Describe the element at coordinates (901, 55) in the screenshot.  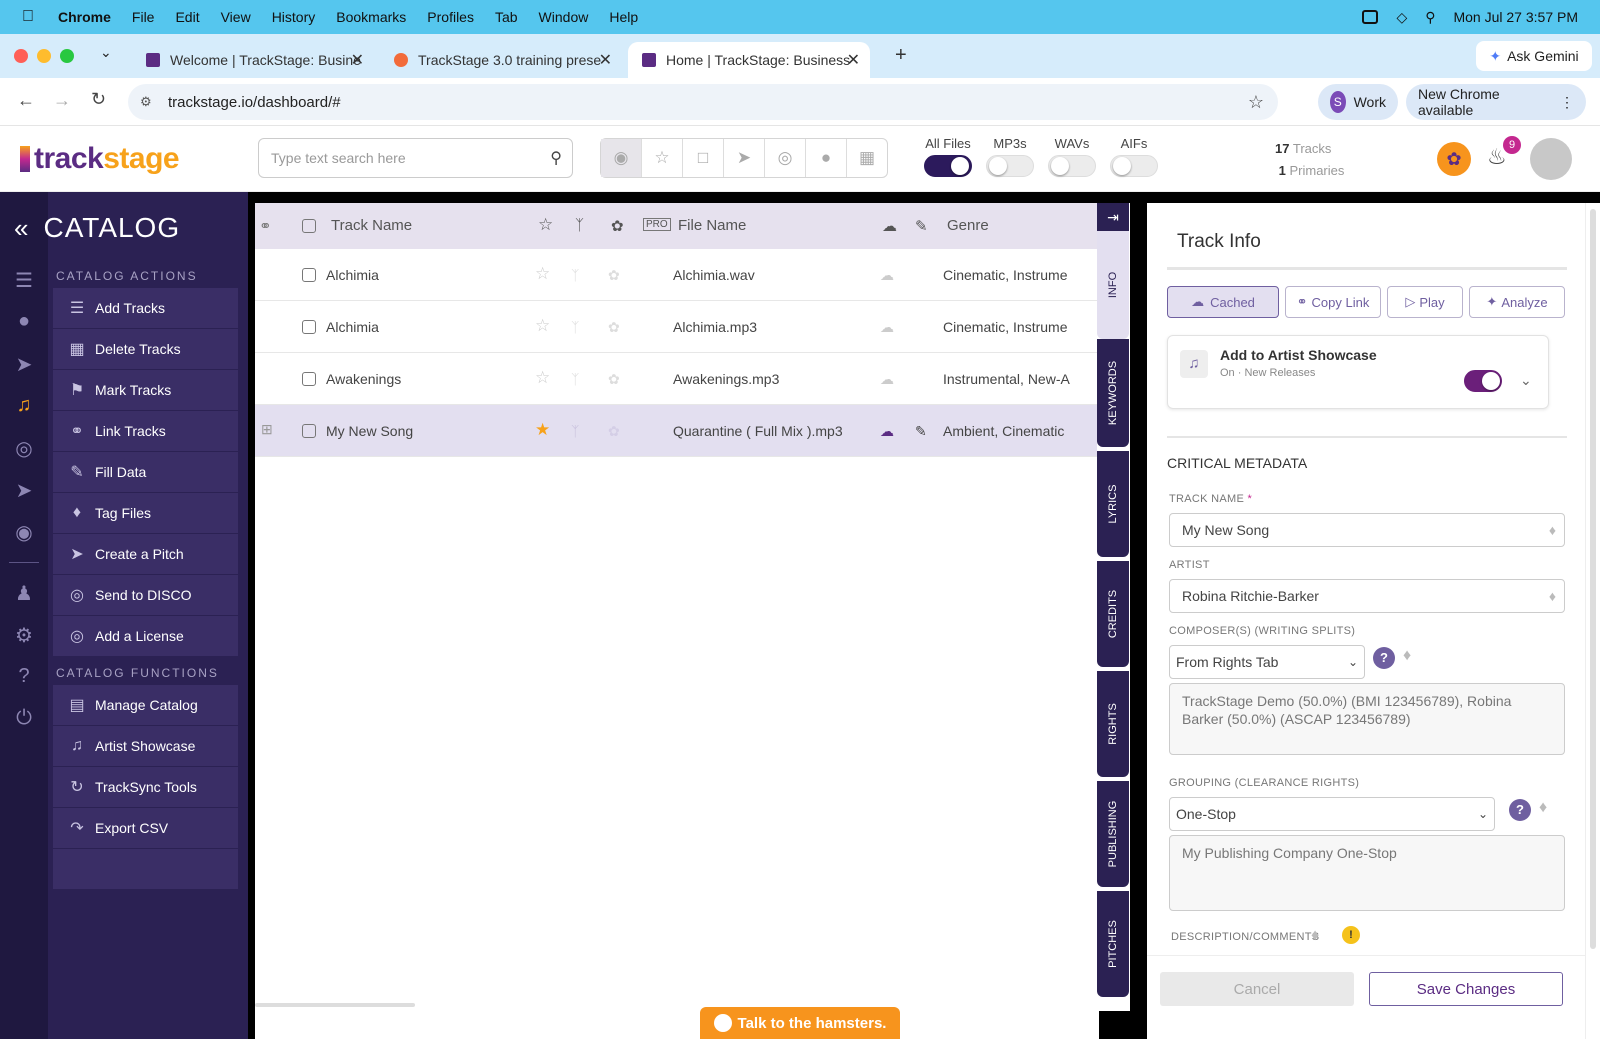
I see `new-tab-icon: +` at that location.